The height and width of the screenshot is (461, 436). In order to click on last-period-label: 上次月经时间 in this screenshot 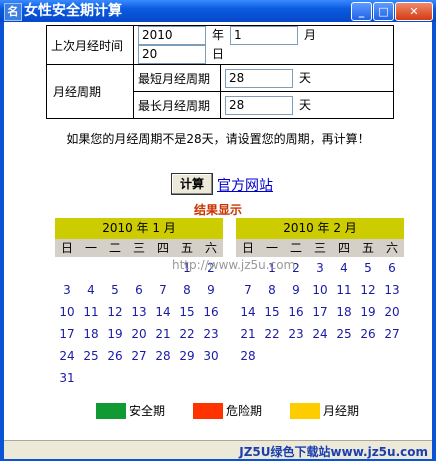, I will do `click(90, 45)`.